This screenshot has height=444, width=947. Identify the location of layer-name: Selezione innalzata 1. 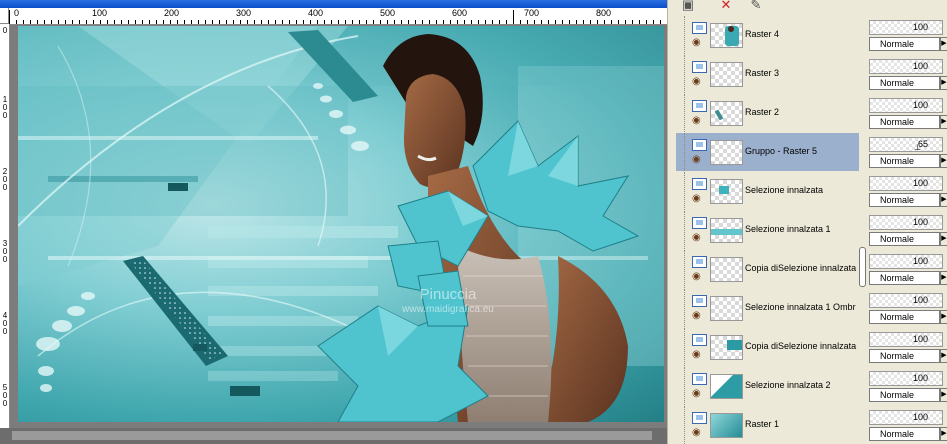
(788, 229).